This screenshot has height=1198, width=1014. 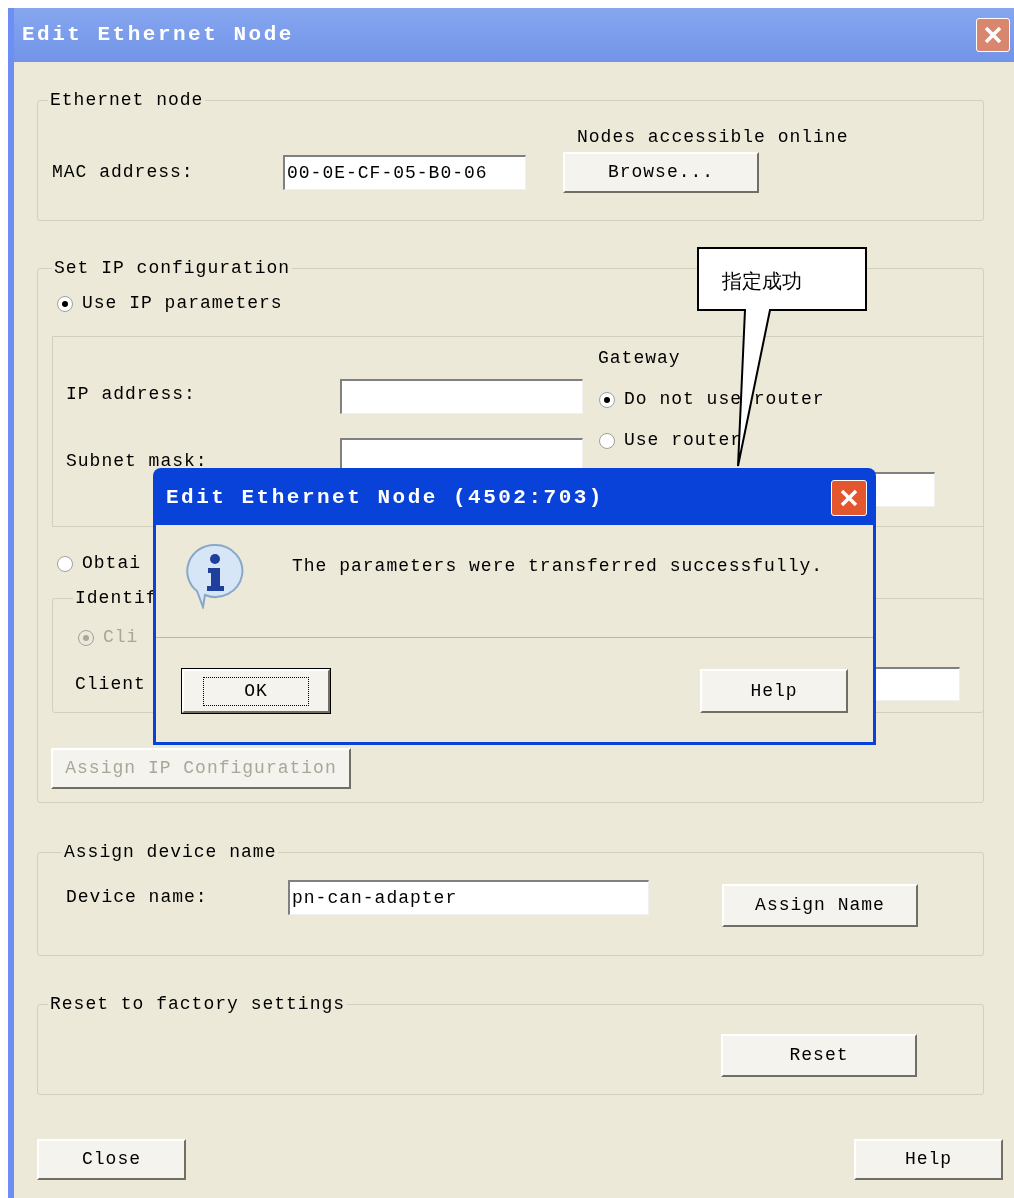 I want to click on field-label: MAC address:, so click(x=123, y=172).